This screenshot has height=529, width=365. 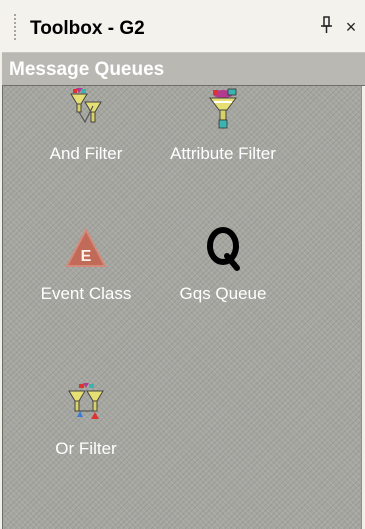 What do you see at coordinates (86, 448) in the screenshot?
I see `tool-label: Or Filter` at bounding box center [86, 448].